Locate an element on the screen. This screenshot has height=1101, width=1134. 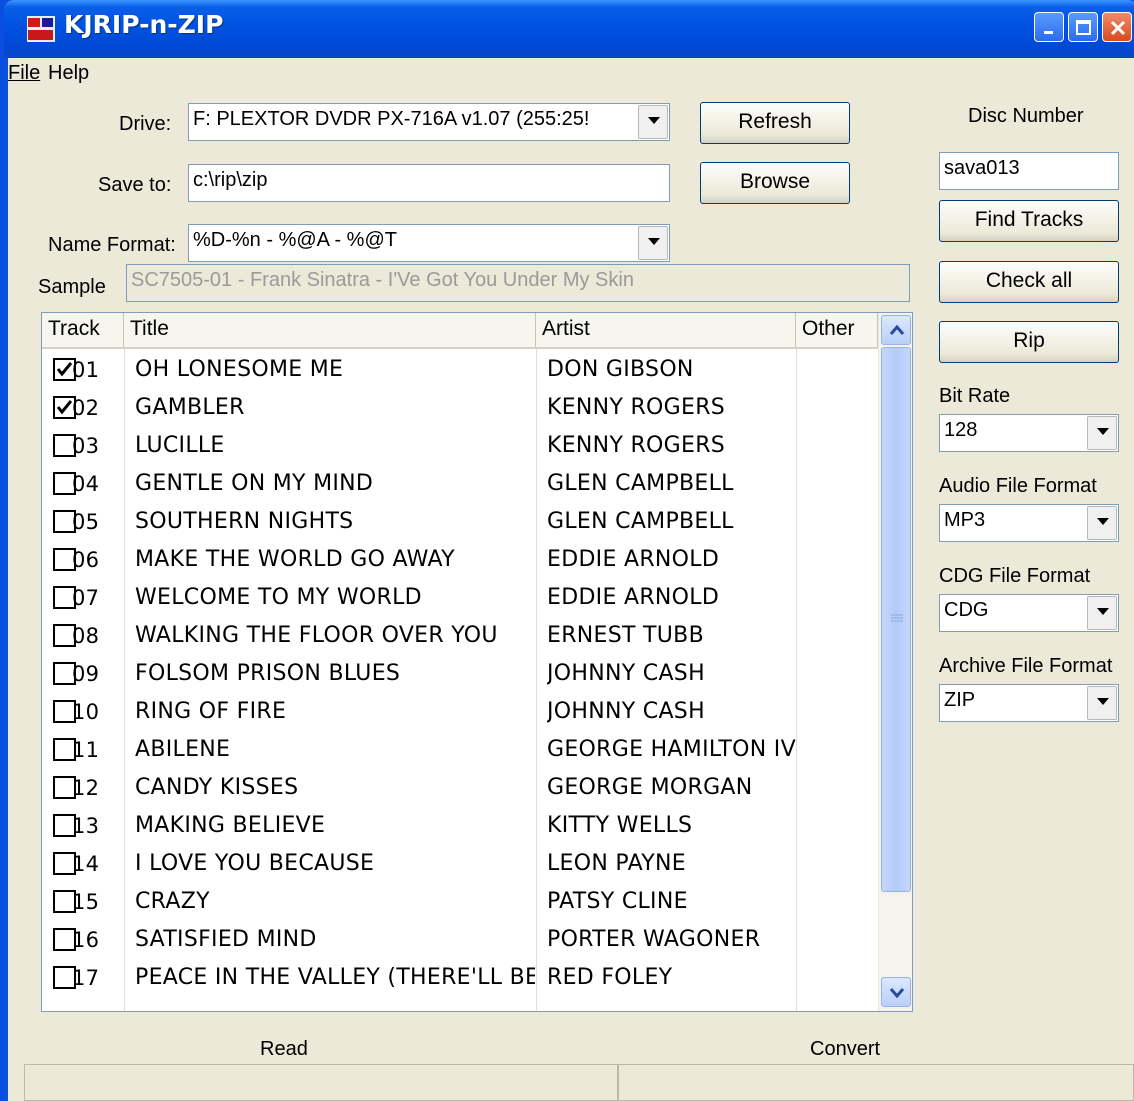
track-artist: GEORGE MORGAN is located at coordinates (650, 787).